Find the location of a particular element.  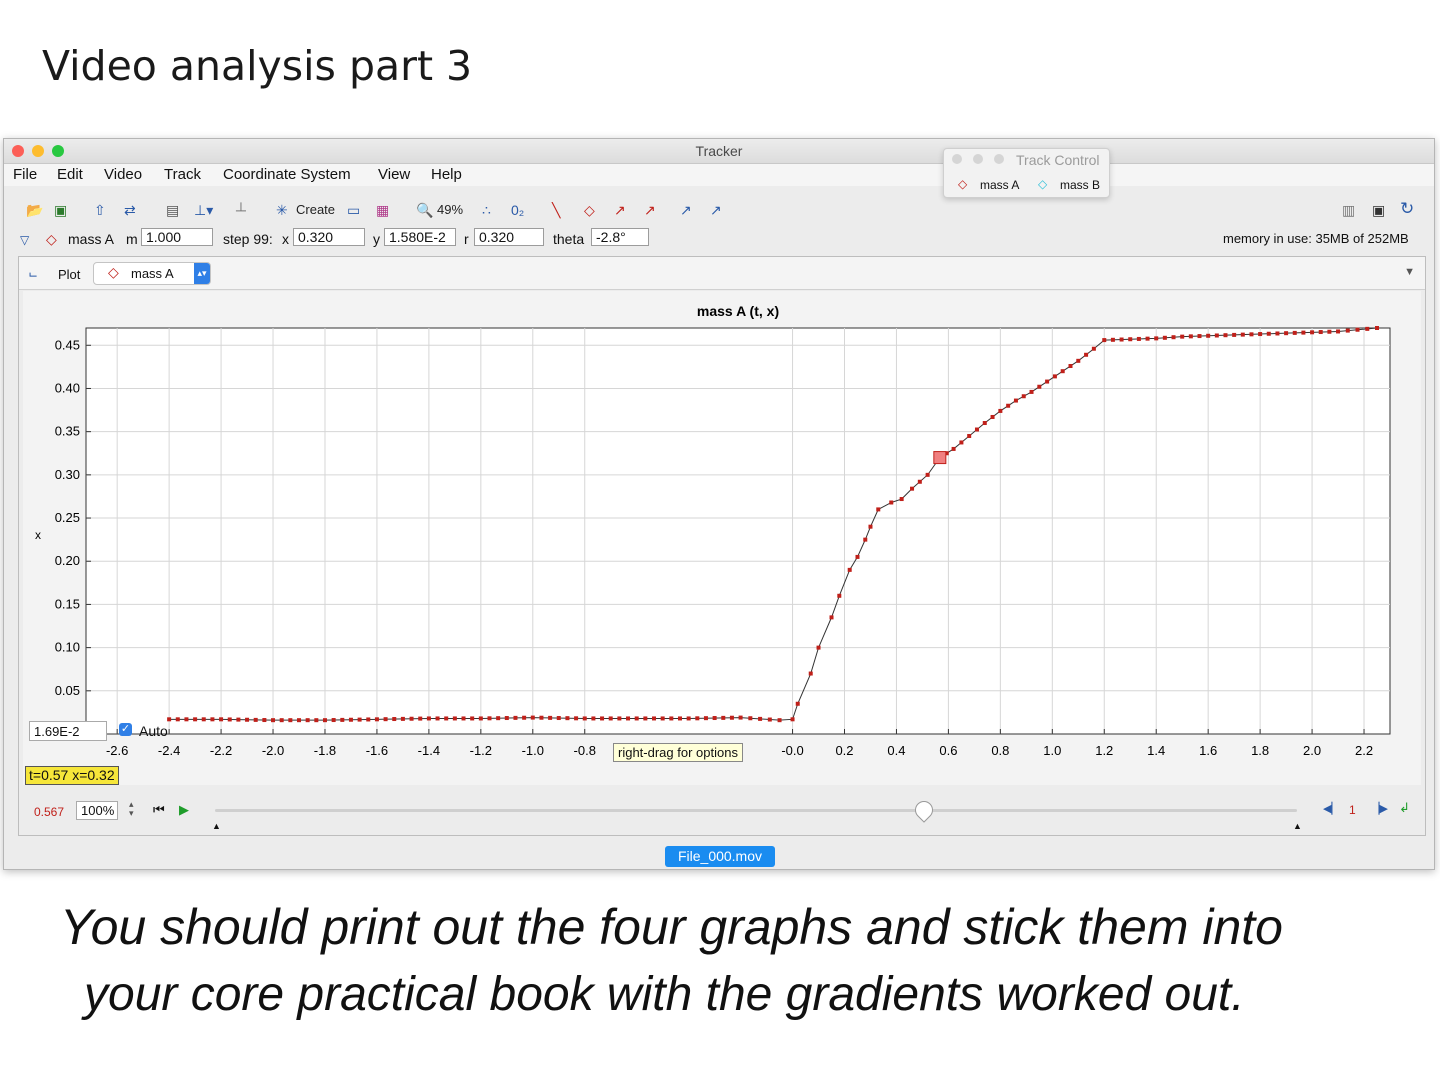

loop-icon: ↲ is located at coordinates (1404, 808).